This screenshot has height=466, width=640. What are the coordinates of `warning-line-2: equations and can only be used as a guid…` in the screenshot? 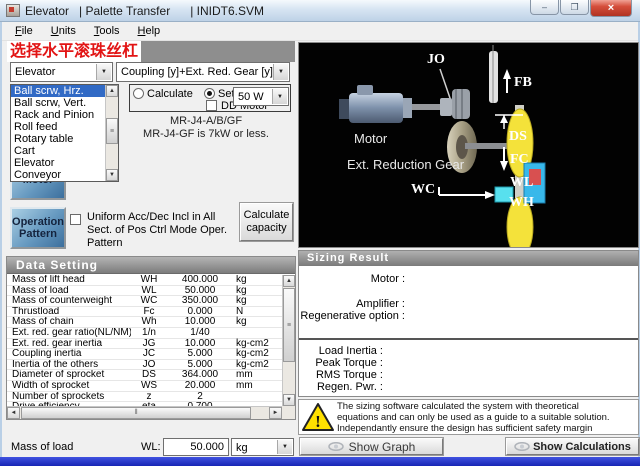 It's located at (473, 417).